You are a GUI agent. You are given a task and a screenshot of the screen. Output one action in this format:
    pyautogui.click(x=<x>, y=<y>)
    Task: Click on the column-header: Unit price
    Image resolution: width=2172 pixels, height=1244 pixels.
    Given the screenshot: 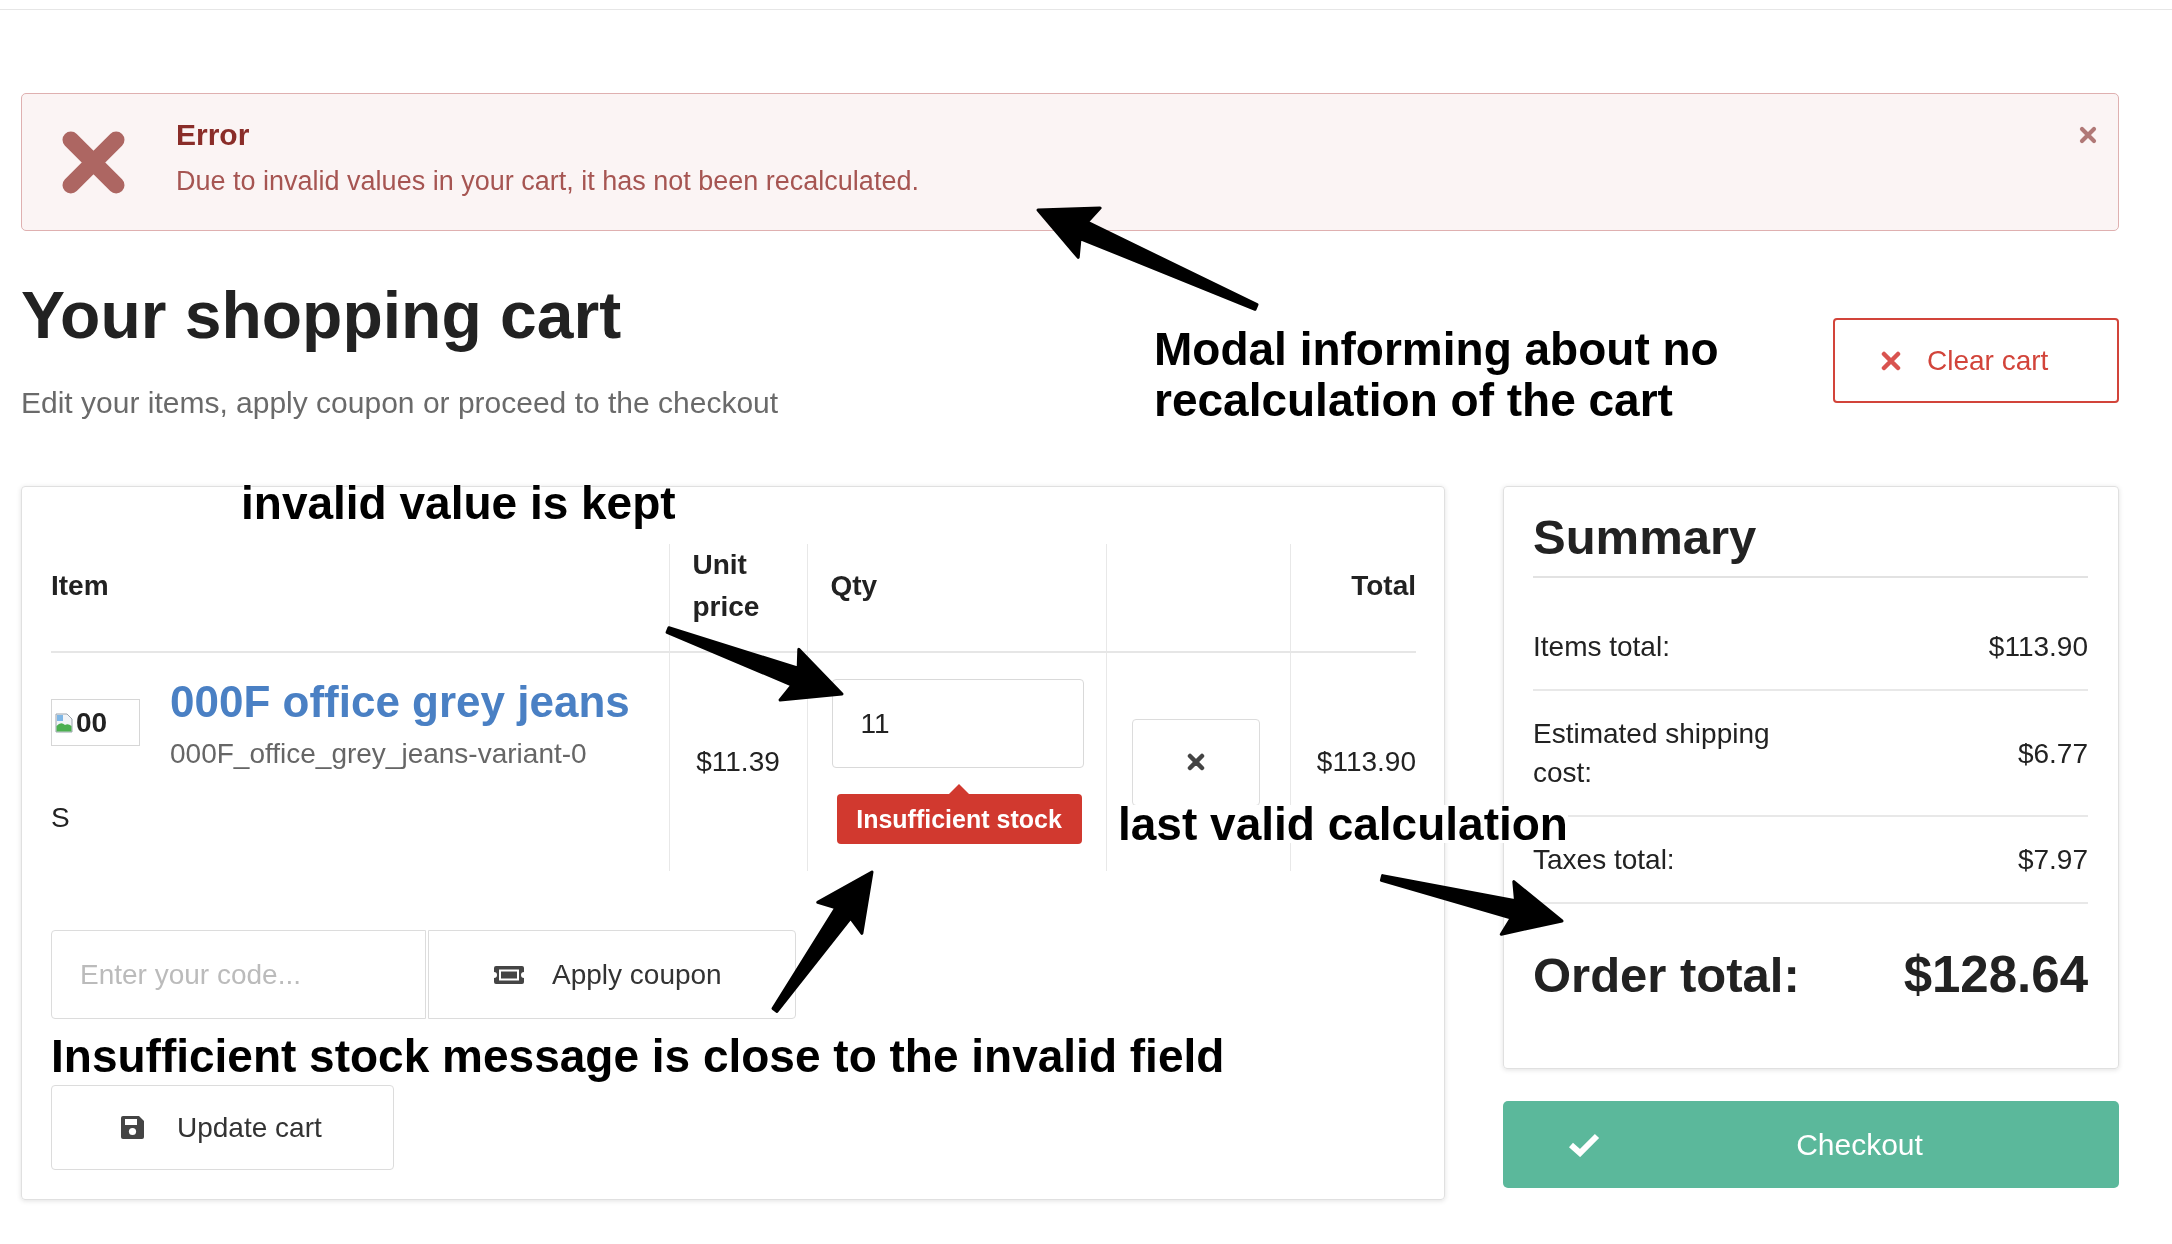 What is the action you would take?
    pyautogui.click(x=726, y=585)
    